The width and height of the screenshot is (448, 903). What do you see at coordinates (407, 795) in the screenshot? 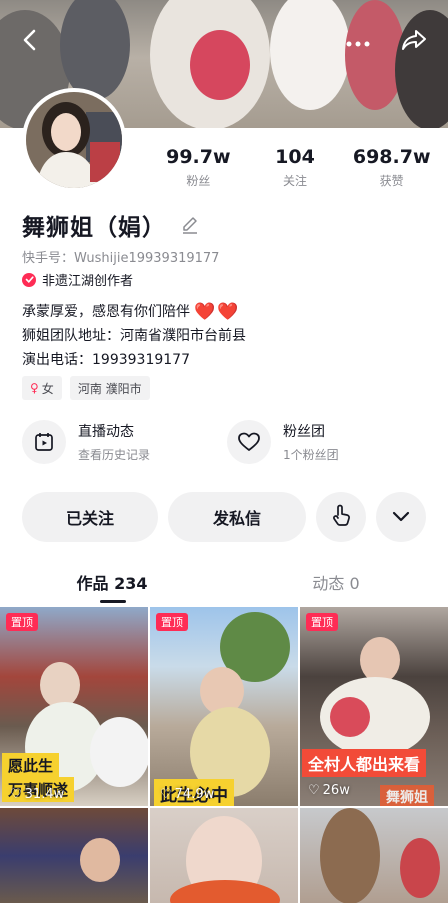
I see `watermark-text: 舞狮姐` at bounding box center [407, 795].